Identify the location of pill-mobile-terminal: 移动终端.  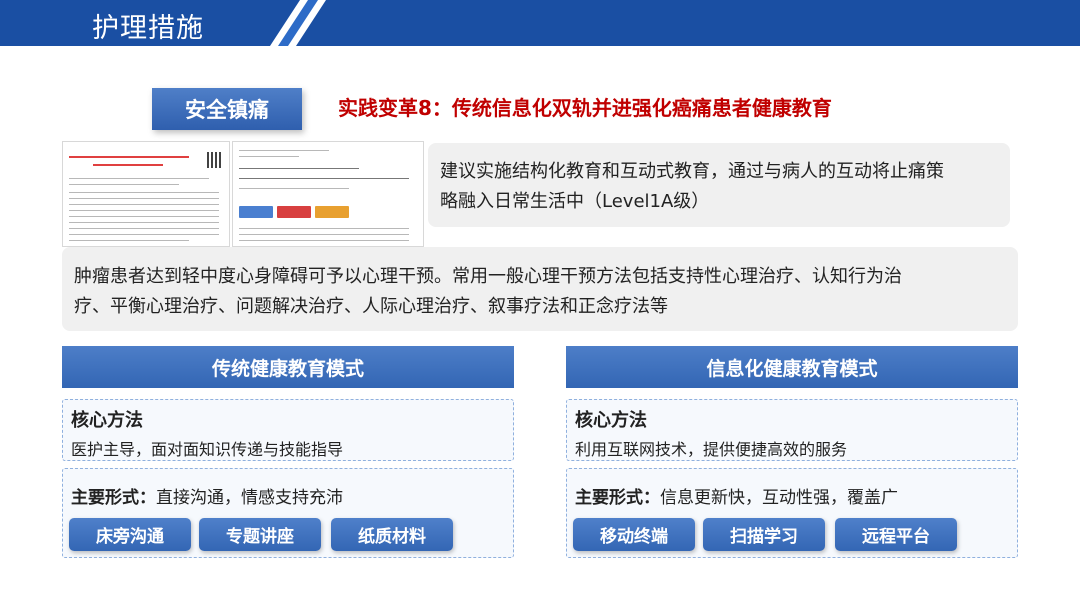
(634, 534).